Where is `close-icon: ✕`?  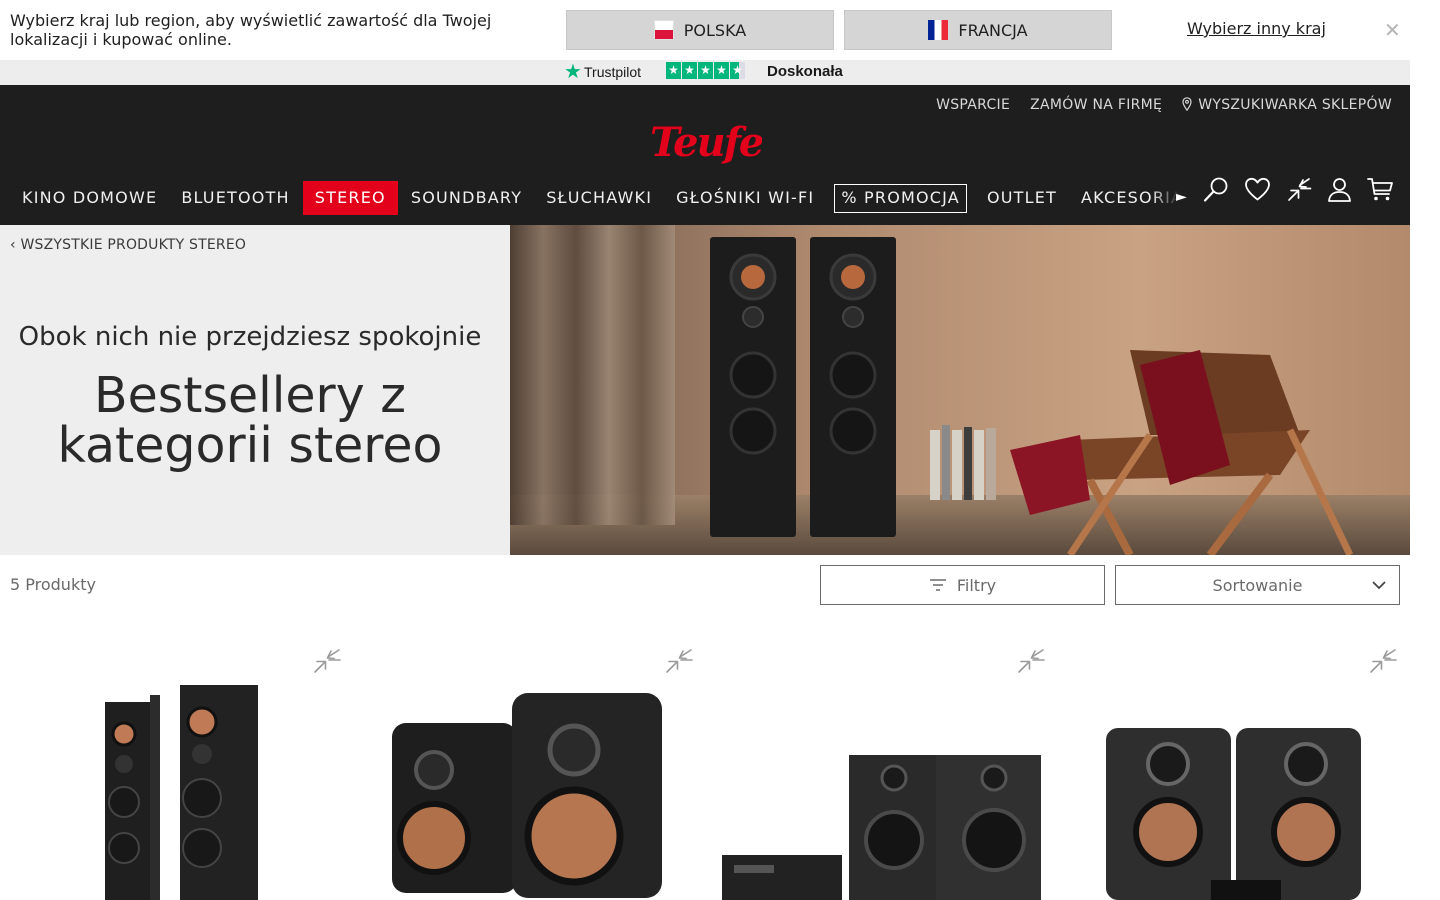 close-icon: ✕ is located at coordinates (1393, 30).